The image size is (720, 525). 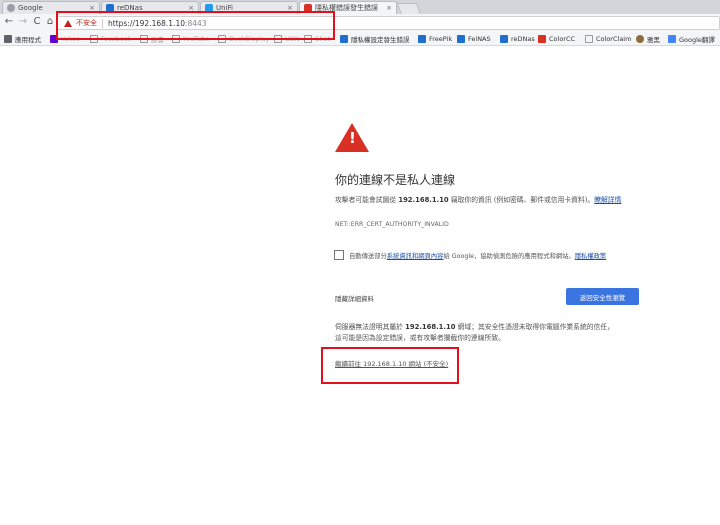 What do you see at coordinates (344, 39) in the screenshot?
I see `u-icon` at bounding box center [344, 39].